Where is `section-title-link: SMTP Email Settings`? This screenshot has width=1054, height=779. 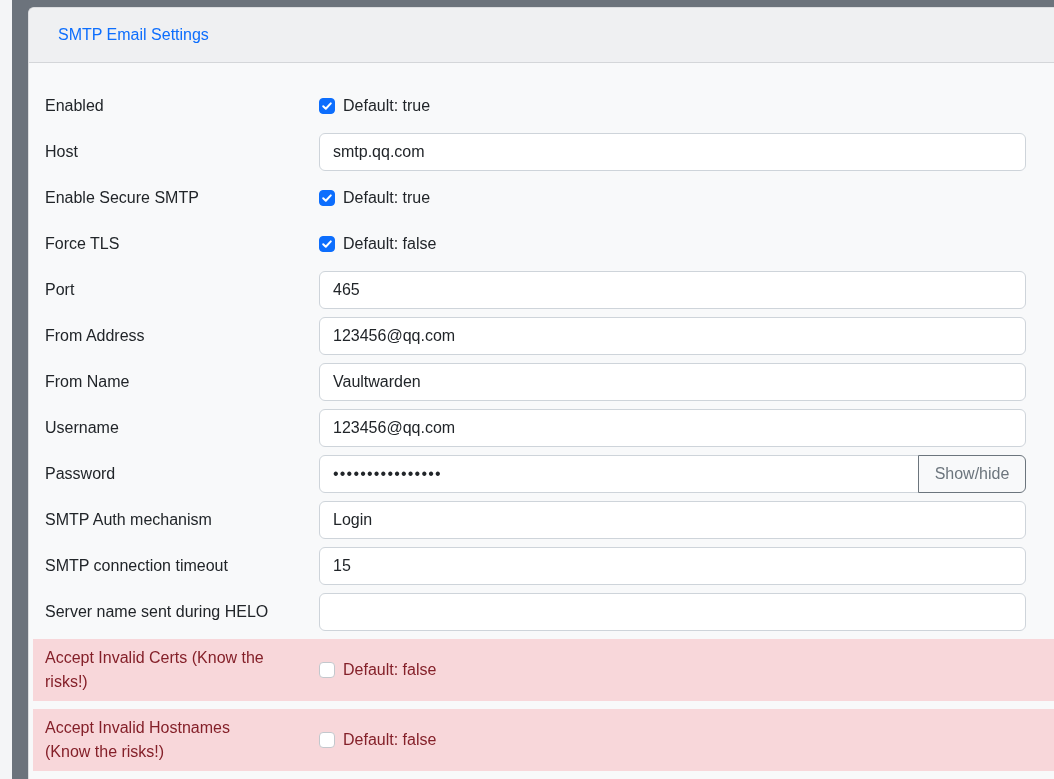 section-title-link: SMTP Email Settings is located at coordinates (133, 35).